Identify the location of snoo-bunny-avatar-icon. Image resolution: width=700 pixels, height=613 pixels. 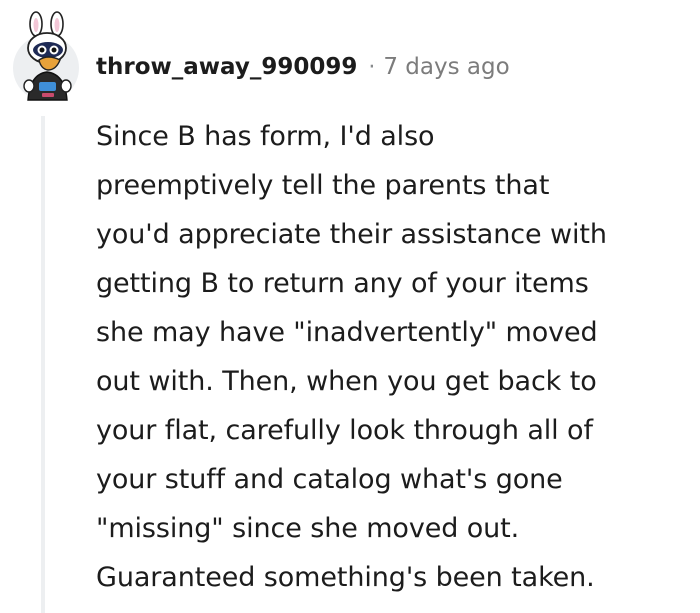
(46, 56).